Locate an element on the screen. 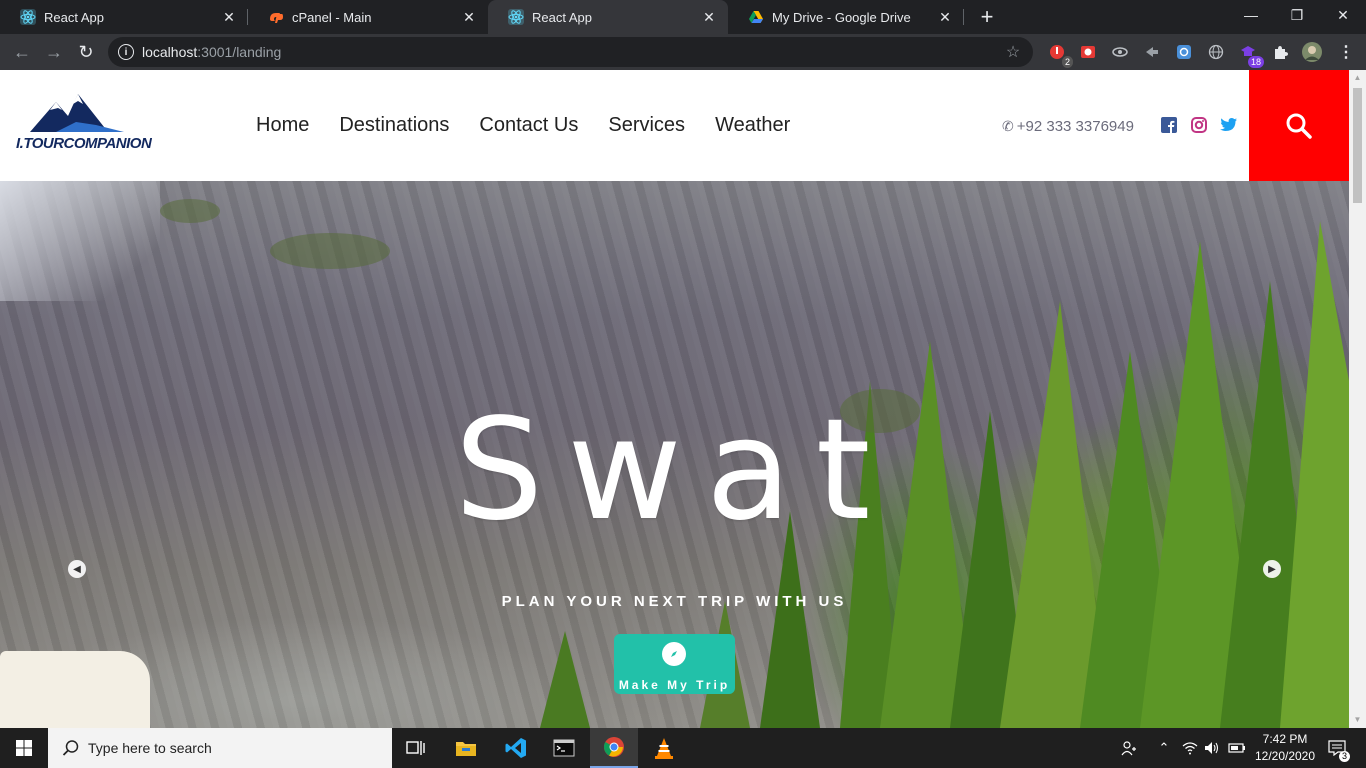 This screenshot has width=1366, height=768. taskbar-search-box: Type here to search is located at coordinates (220, 748).